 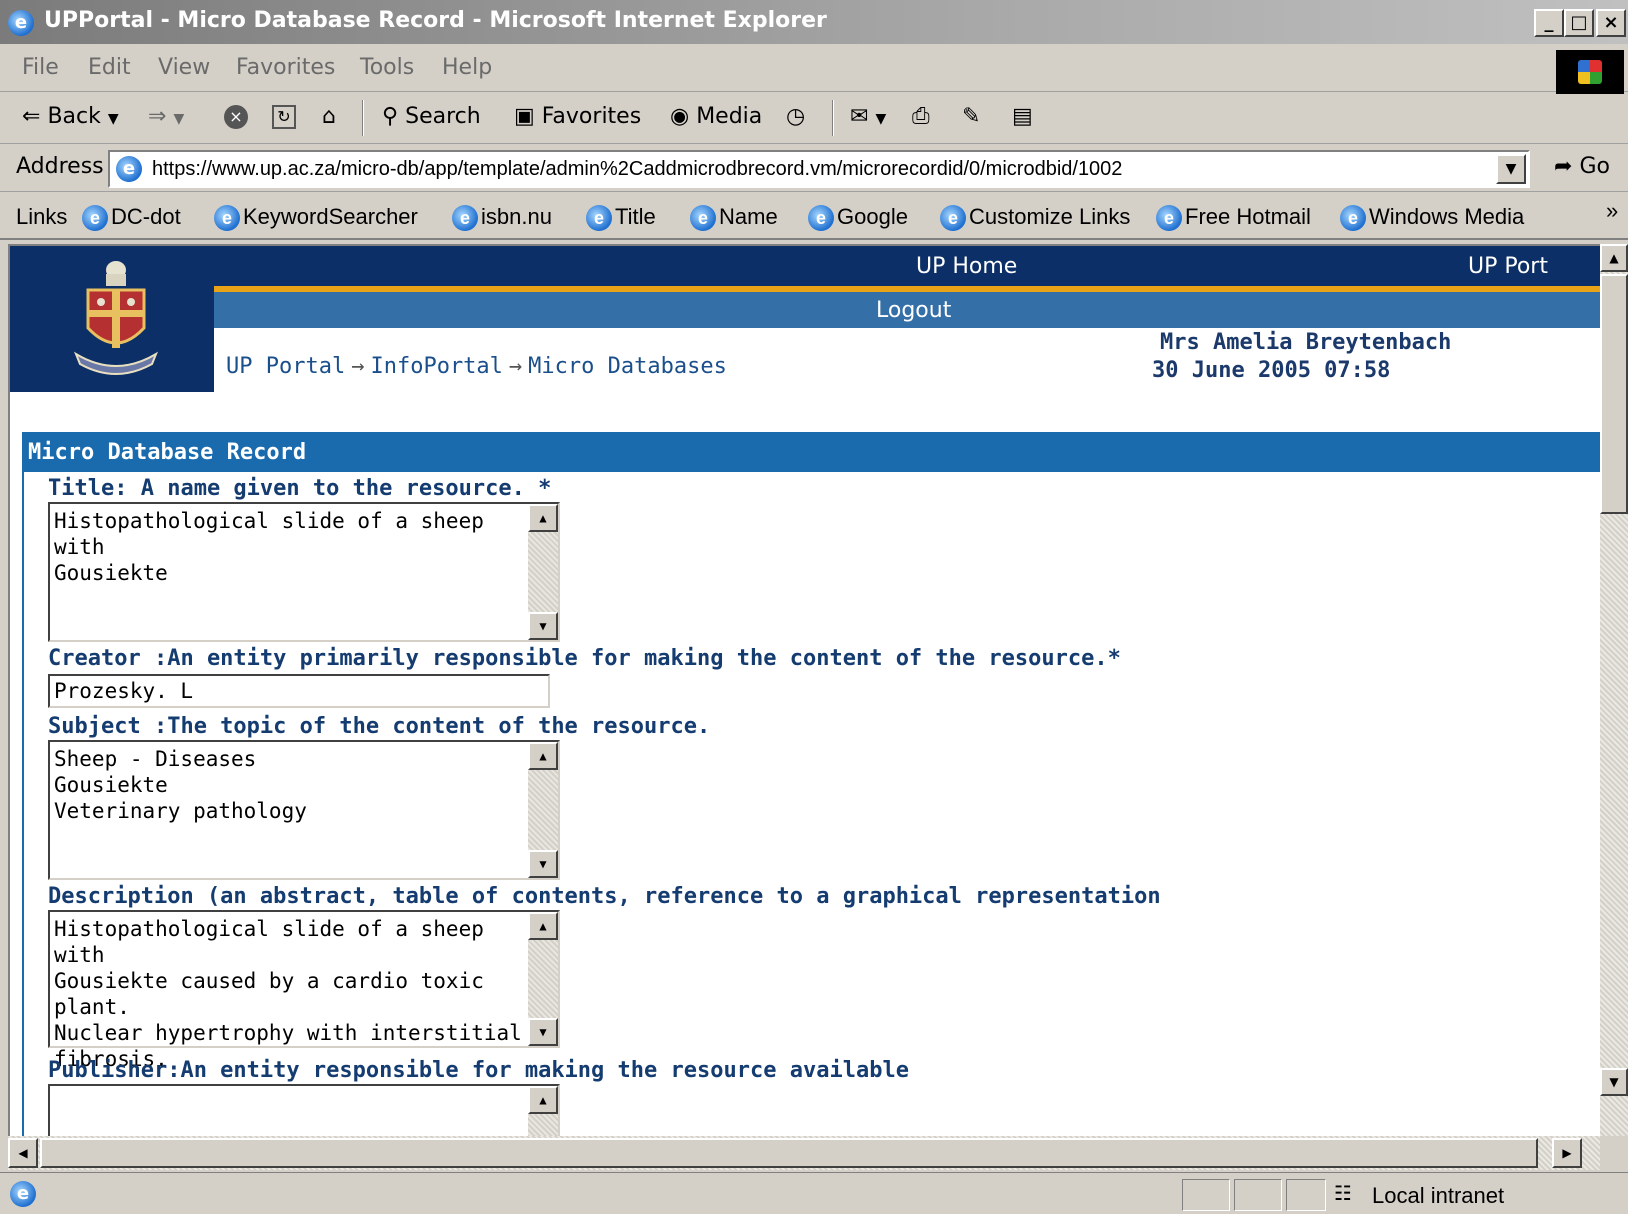 What do you see at coordinates (1511, 169) in the screenshot?
I see `address-dropdown-button: ▼` at bounding box center [1511, 169].